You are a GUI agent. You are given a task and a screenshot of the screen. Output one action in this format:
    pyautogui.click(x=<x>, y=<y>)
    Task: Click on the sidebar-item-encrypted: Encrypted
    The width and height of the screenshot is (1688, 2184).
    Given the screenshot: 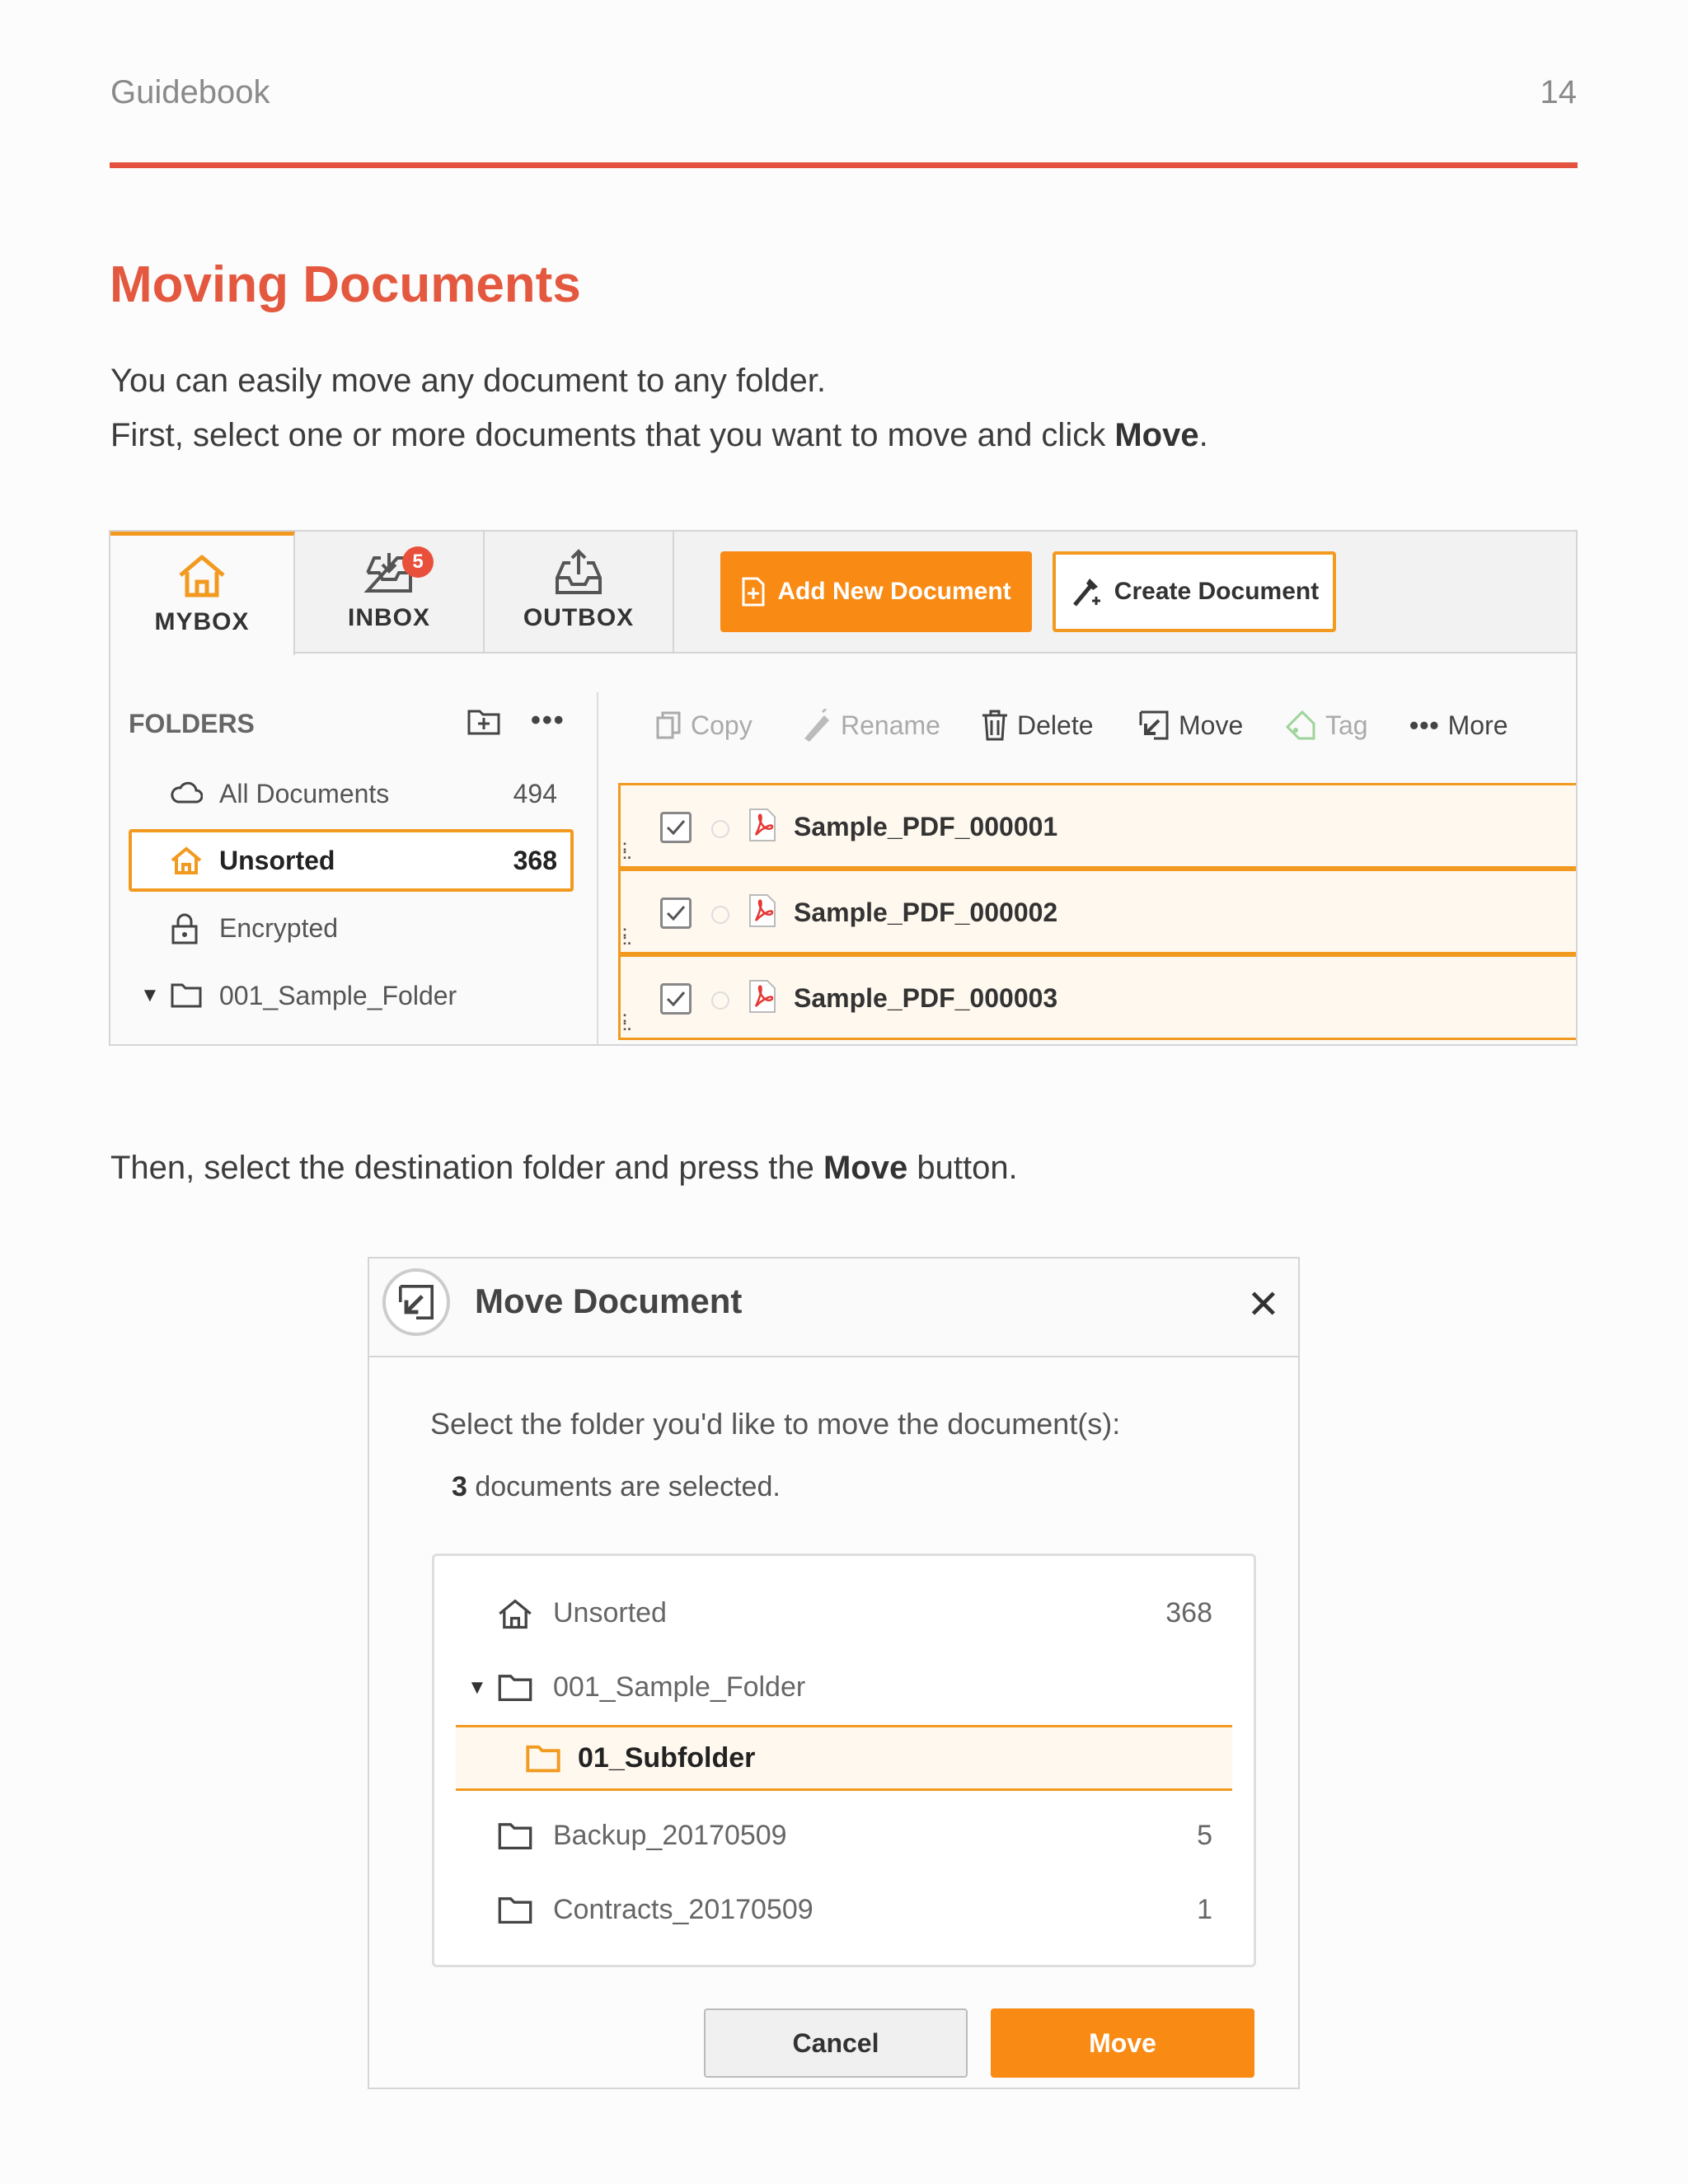 What is the action you would take?
    pyautogui.click(x=351, y=928)
    